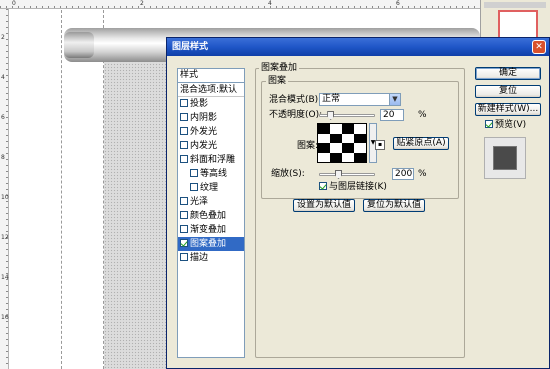  I want to click on style-item: 颜色叠加, so click(211, 216).